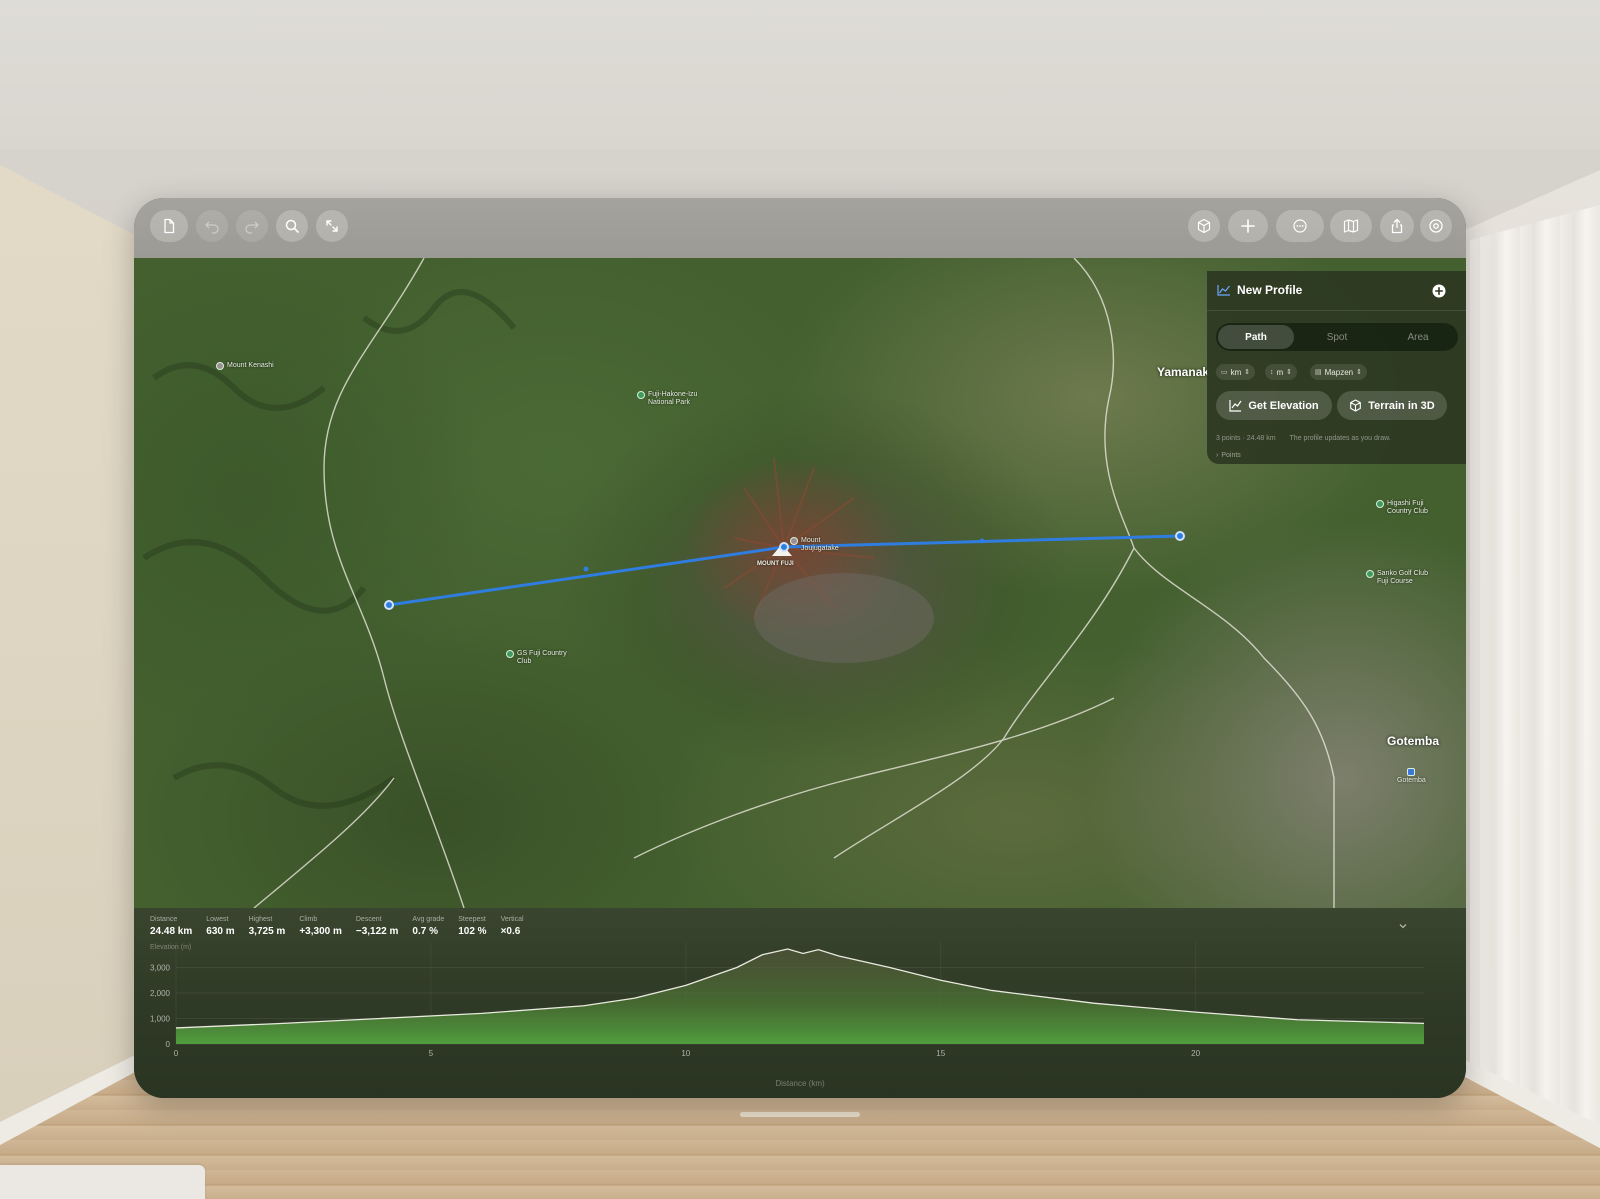 This screenshot has height=1199, width=1600. I want to click on stat-steepest: Steepest 102 %, so click(472, 926).